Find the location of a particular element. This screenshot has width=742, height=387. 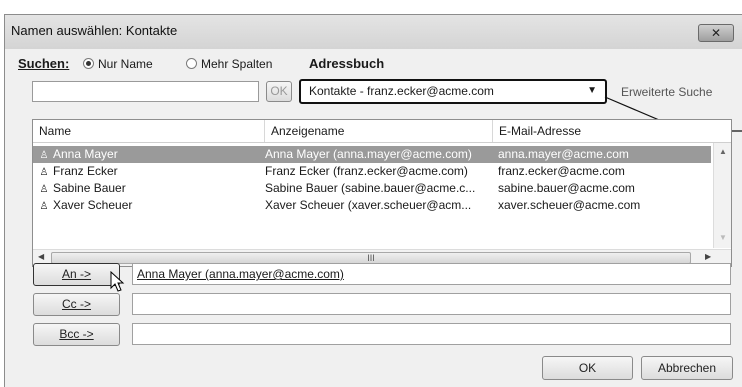

radio-name-only: Nur Name is located at coordinates (118, 64).